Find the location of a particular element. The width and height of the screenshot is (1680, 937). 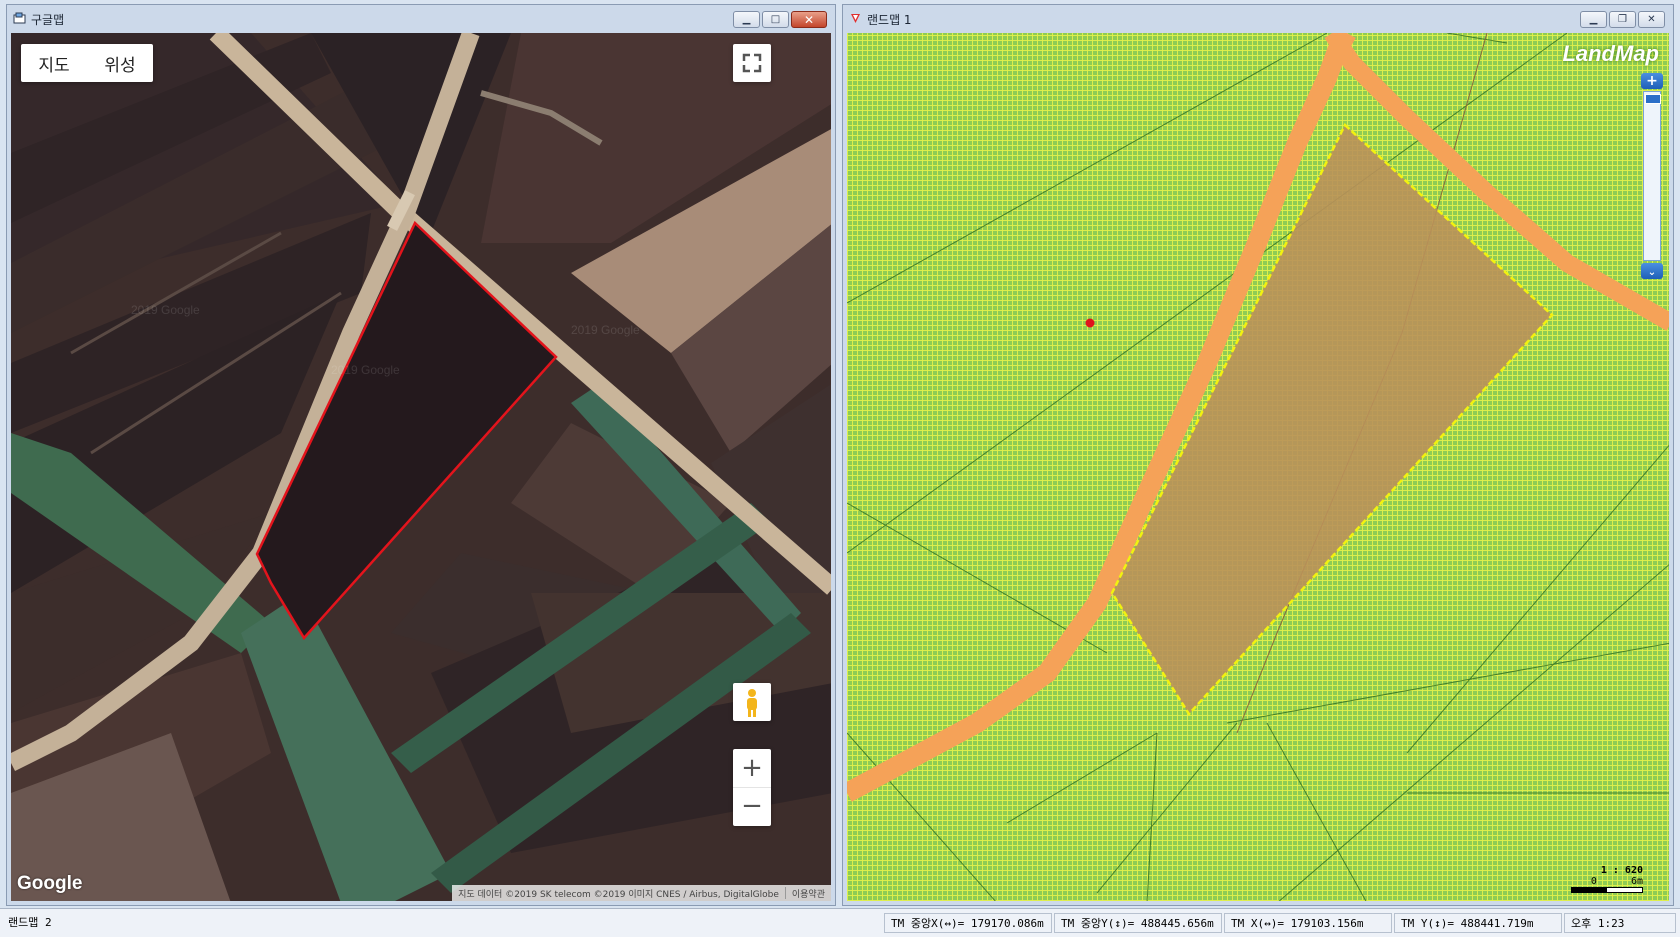

map-type-map-button: 지도 is located at coordinates (54, 63).